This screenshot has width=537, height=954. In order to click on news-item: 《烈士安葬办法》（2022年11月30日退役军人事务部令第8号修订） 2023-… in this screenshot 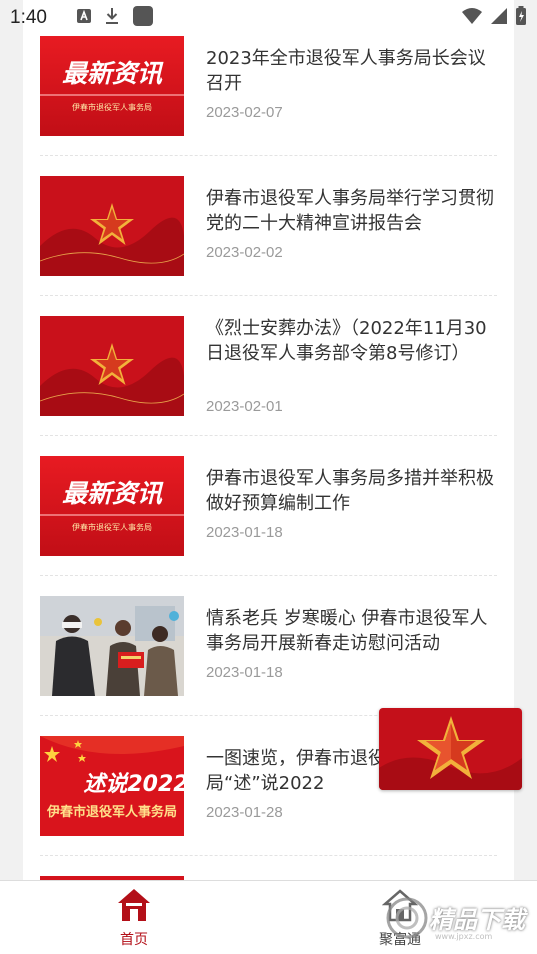, I will do `click(268, 366)`.